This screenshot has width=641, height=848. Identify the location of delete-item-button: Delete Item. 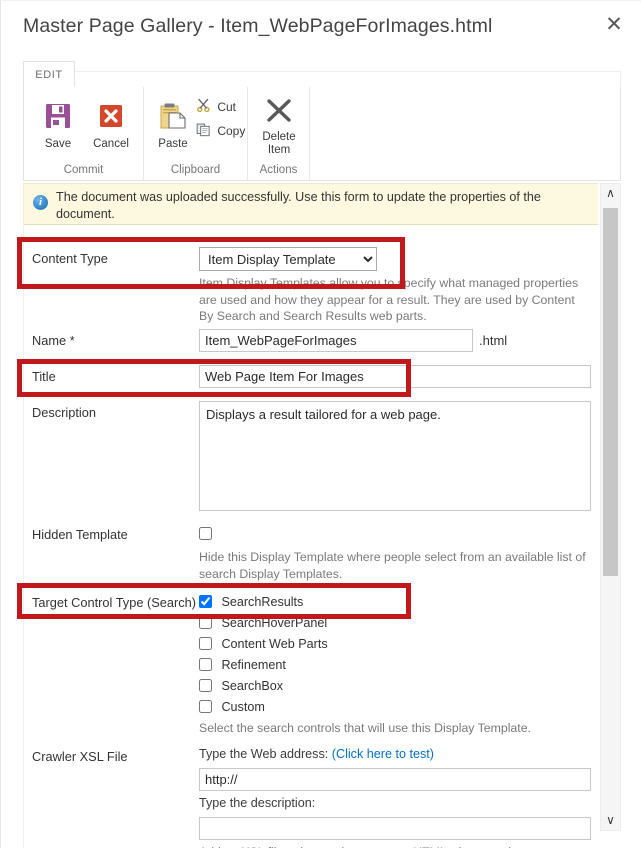
(279, 127).